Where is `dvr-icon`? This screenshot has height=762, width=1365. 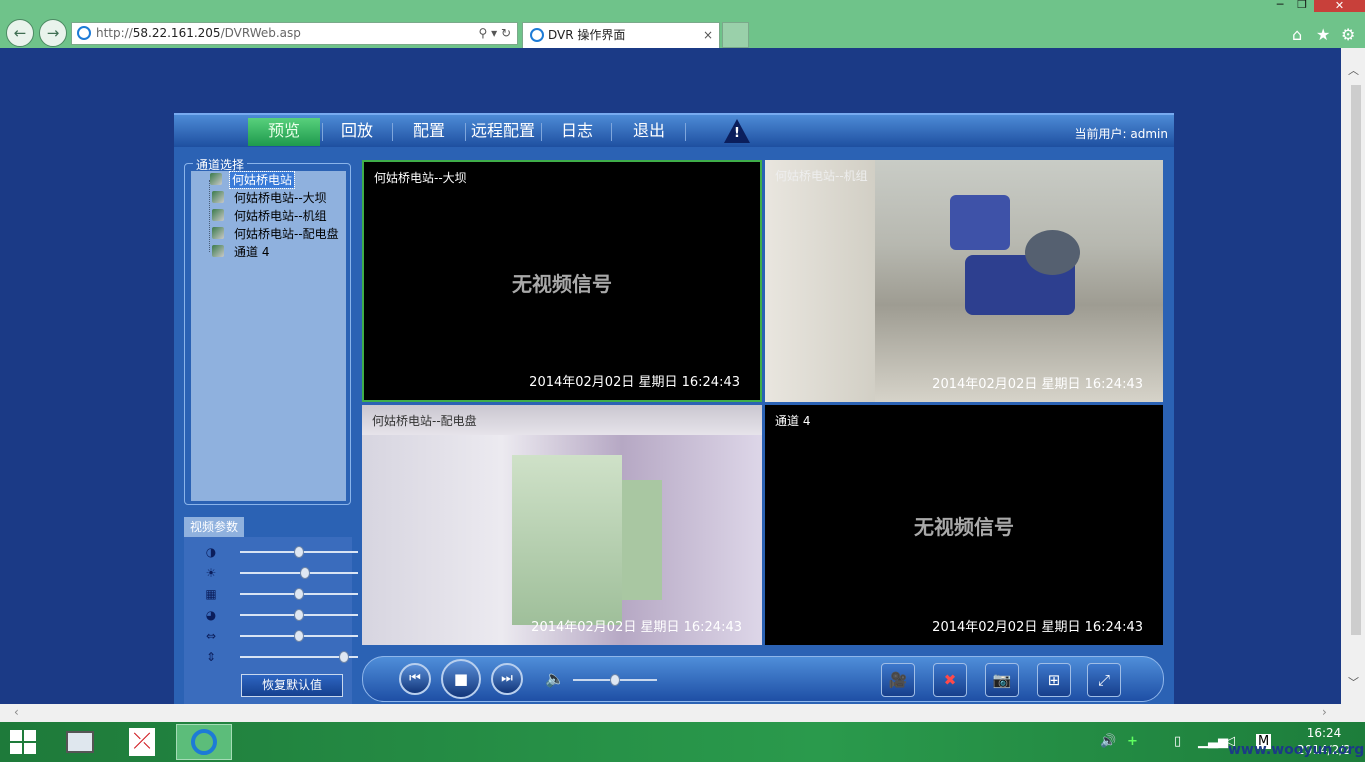
dvr-icon is located at coordinates (216, 179).